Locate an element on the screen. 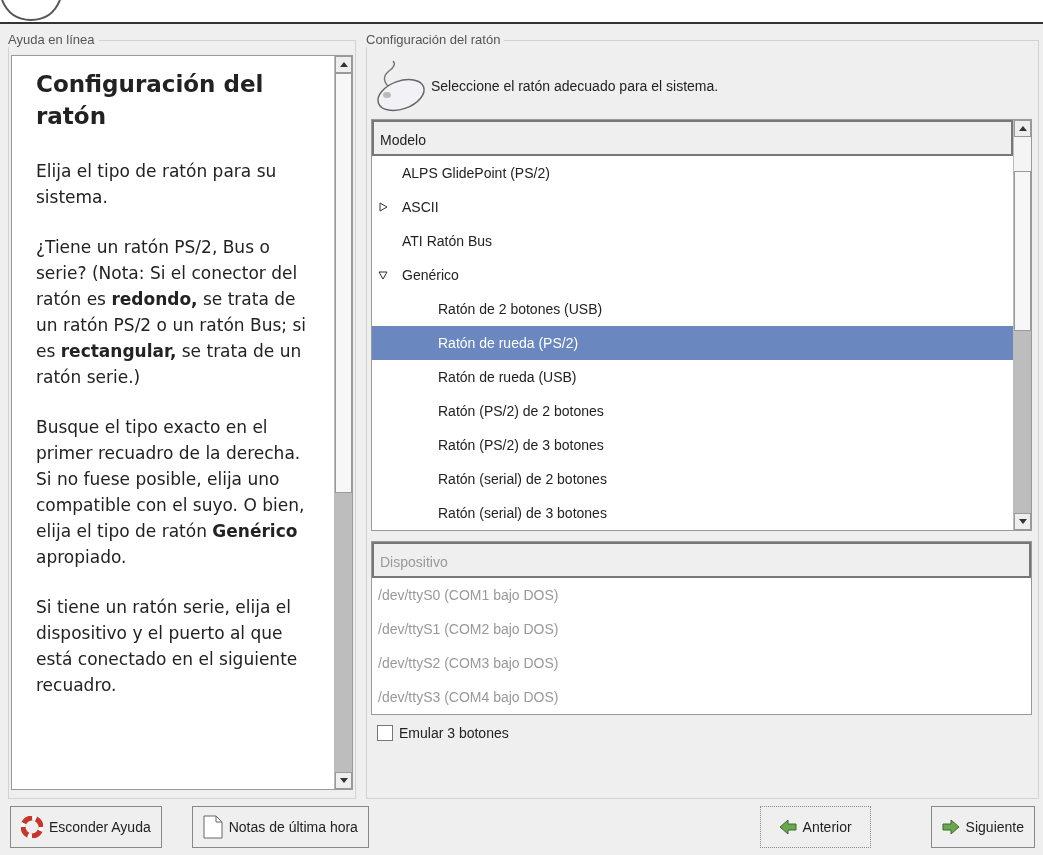  collapsed-triangle-icon is located at coordinates (383, 207).